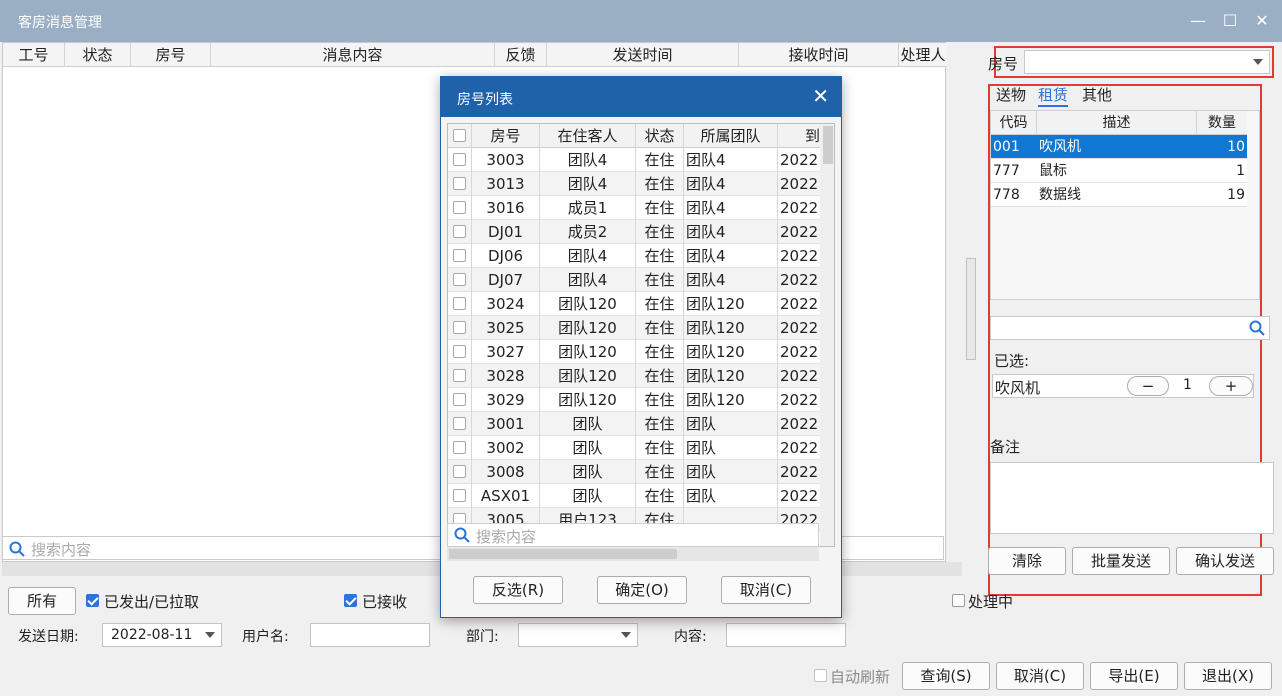  I want to click on table-row: 3008 团队 在住 团队 2022, so click(634, 472).